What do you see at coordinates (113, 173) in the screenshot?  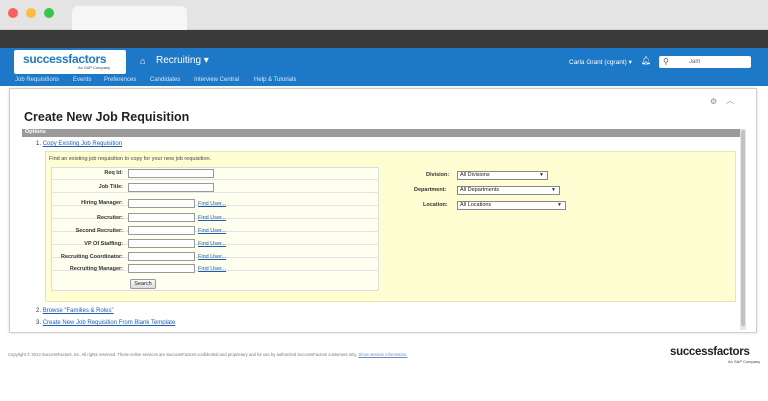 I see `req-id-label: Req Id:` at bounding box center [113, 173].